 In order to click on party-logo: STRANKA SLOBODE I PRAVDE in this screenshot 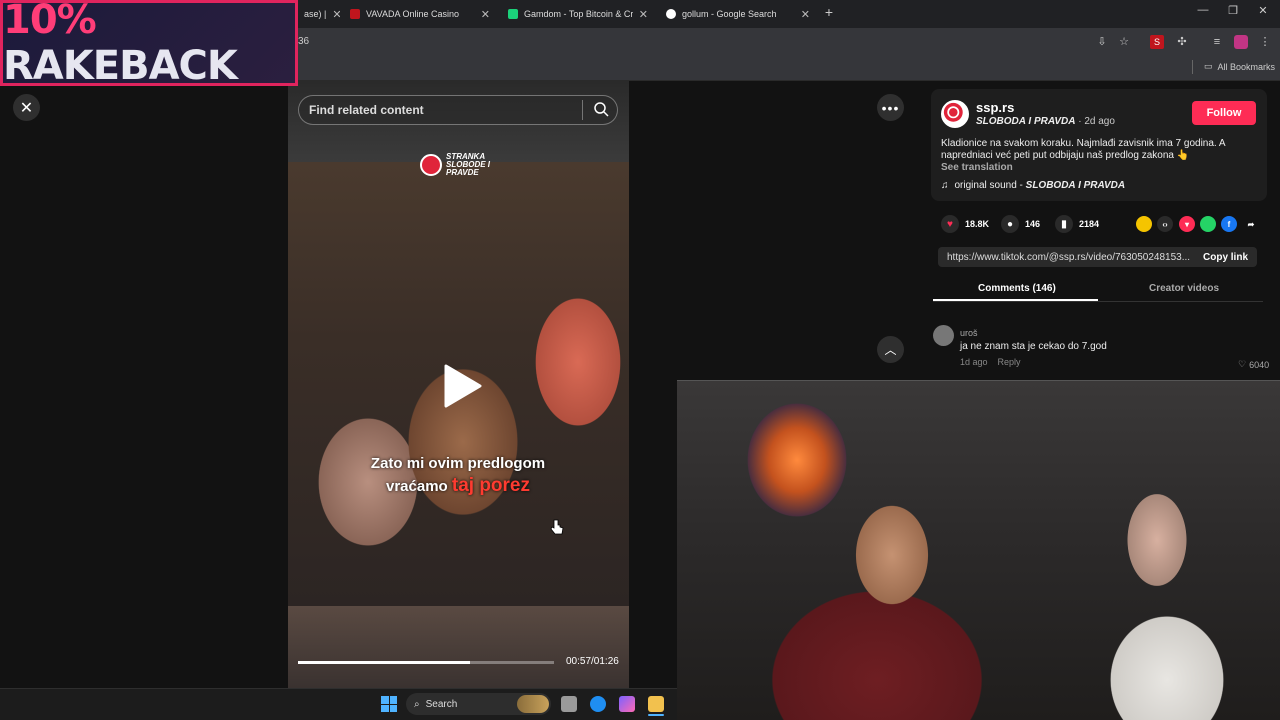, I will do `click(455, 165)`.